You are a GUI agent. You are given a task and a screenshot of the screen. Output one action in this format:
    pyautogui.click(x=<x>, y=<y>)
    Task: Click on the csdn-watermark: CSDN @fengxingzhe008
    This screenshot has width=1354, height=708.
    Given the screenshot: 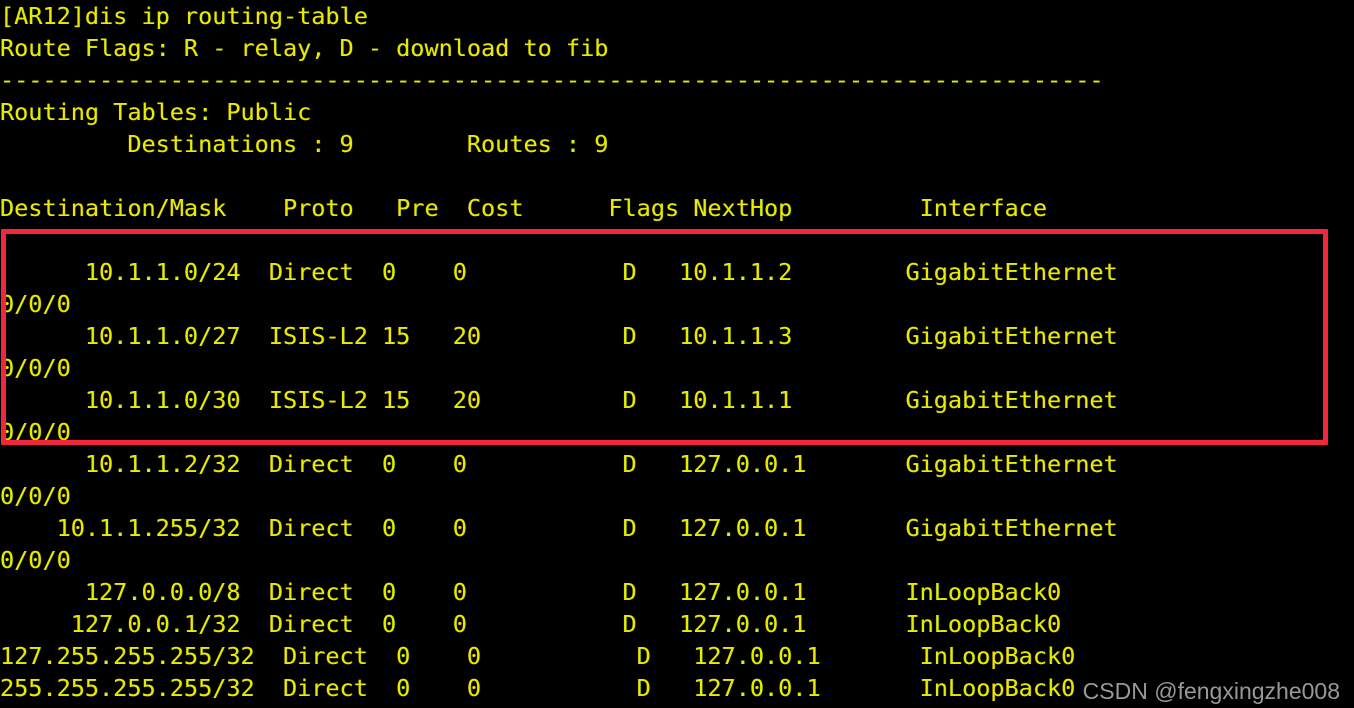 What is the action you would take?
    pyautogui.click(x=1211, y=691)
    